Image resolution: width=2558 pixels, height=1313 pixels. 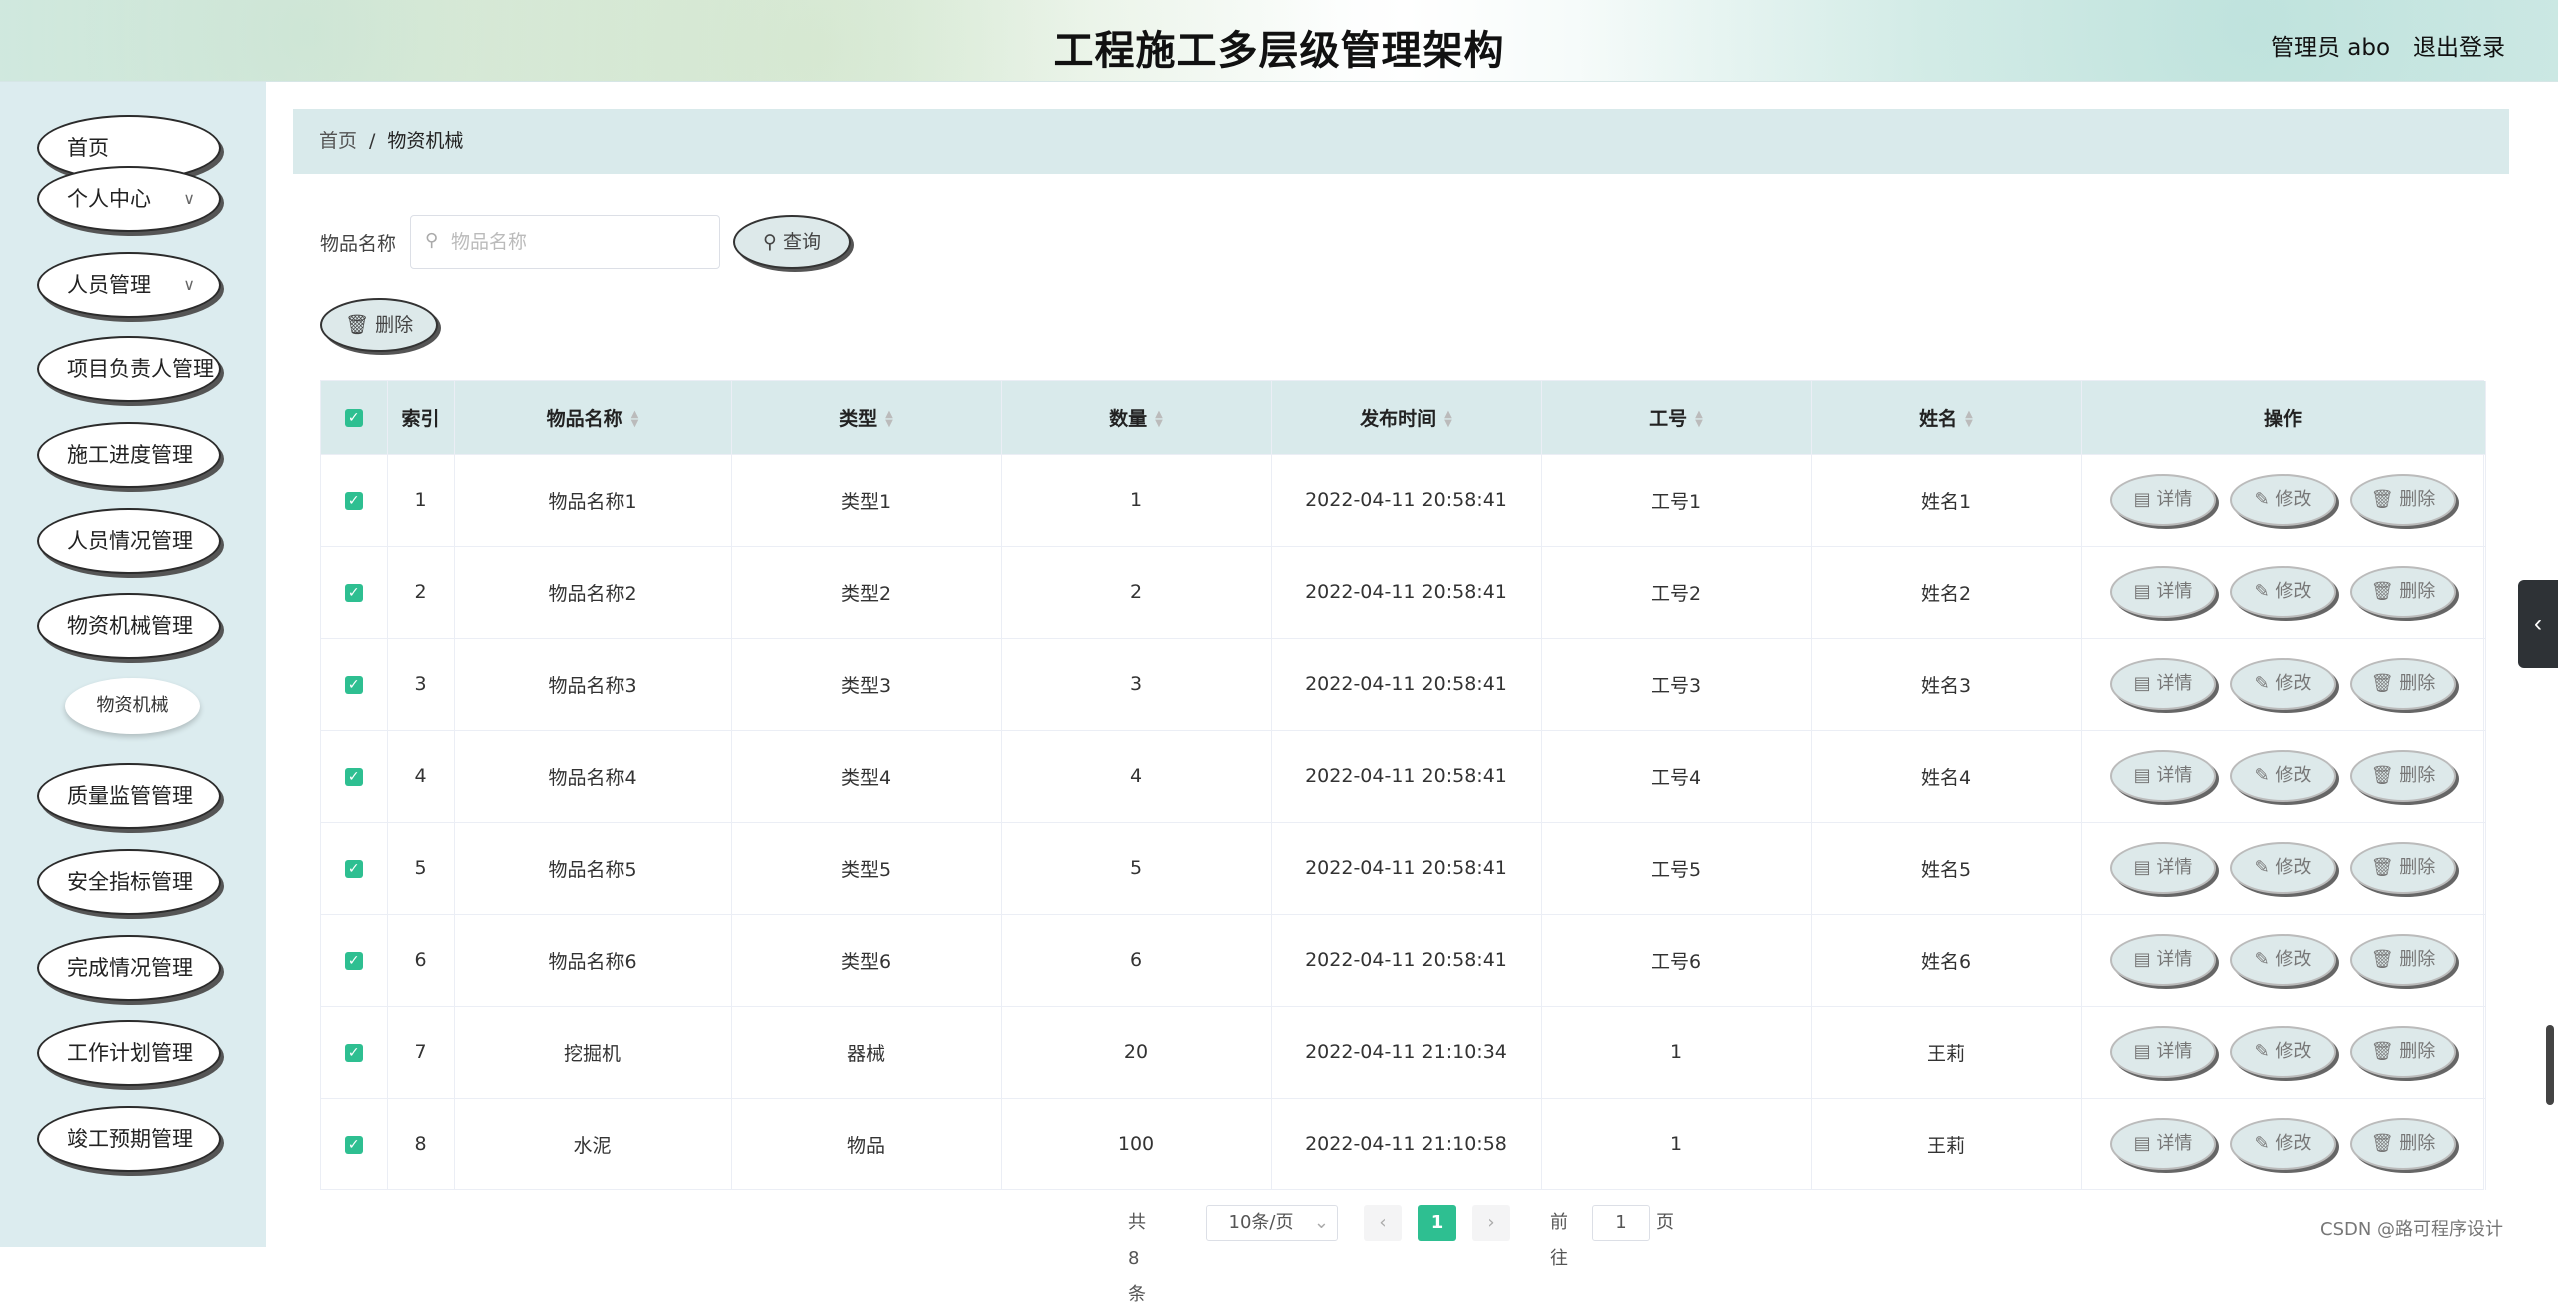 What do you see at coordinates (2142, 867) in the screenshot?
I see `document-icon: ▤` at bounding box center [2142, 867].